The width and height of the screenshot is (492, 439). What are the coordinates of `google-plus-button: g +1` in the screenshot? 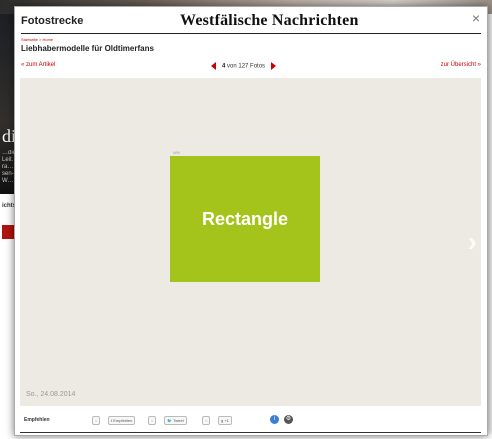 It's located at (225, 420).